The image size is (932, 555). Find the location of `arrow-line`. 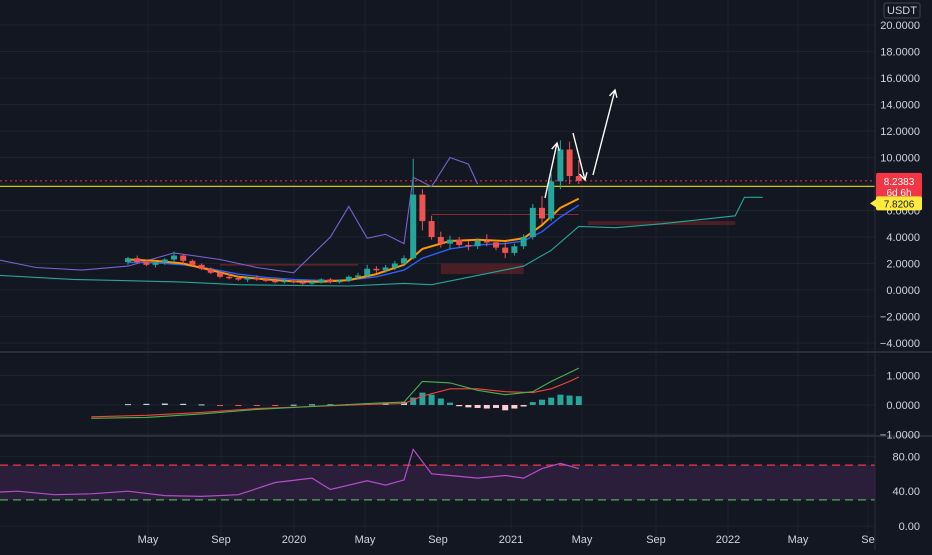

arrow-line is located at coordinates (604, 132).